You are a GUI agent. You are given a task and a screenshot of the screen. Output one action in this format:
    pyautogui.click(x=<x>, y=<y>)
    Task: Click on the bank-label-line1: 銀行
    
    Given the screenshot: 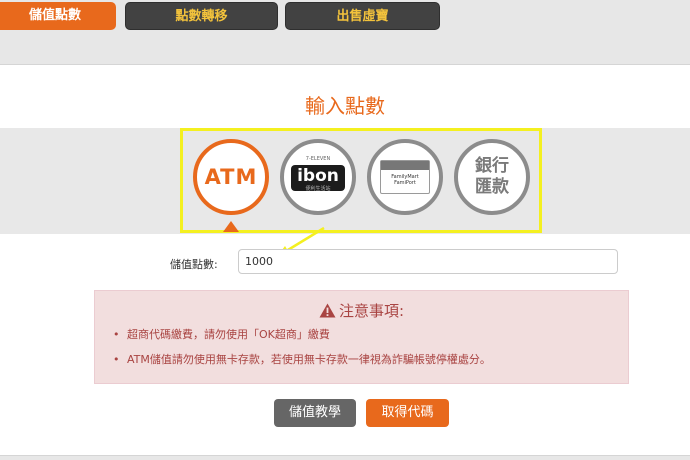 What is the action you would take?
    pyautogui.click(x=492, y=166)
    